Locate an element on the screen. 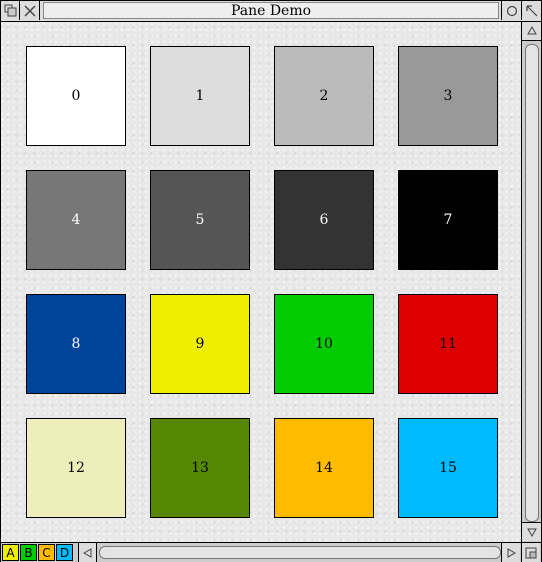  color-swatch-12: 12 is located at coordinates (76, 468).